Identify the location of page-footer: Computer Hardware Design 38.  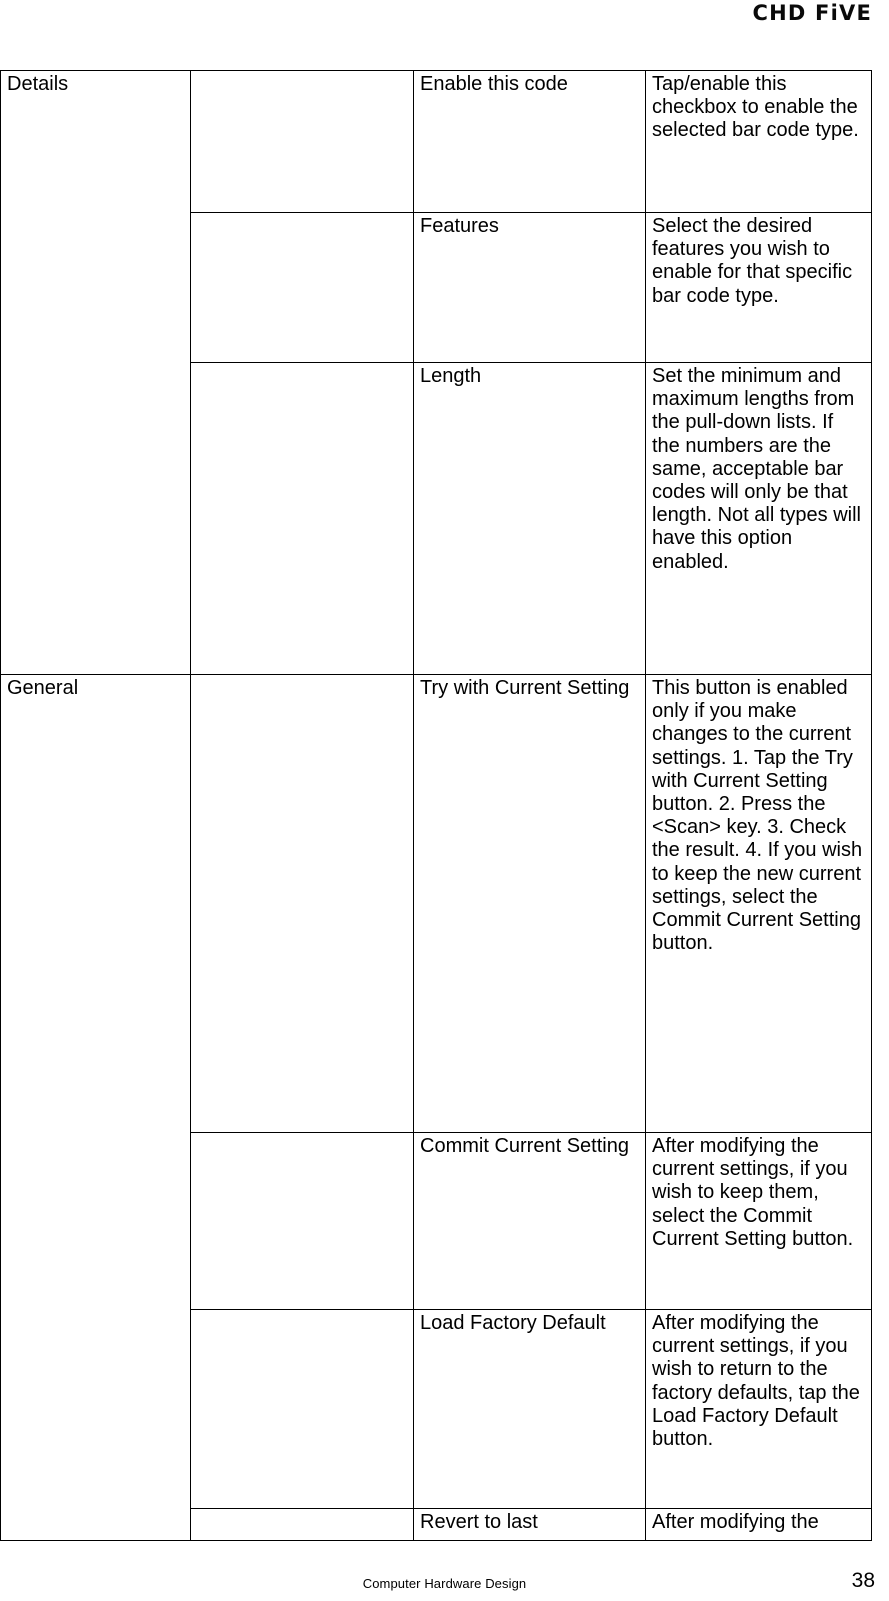
(444, 1574).